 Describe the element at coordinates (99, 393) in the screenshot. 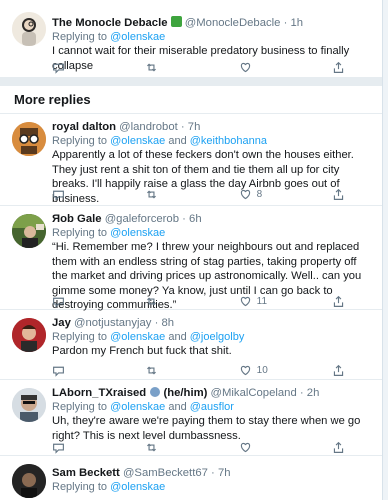

I see `author-name: LAborn_TXraised` at that location.